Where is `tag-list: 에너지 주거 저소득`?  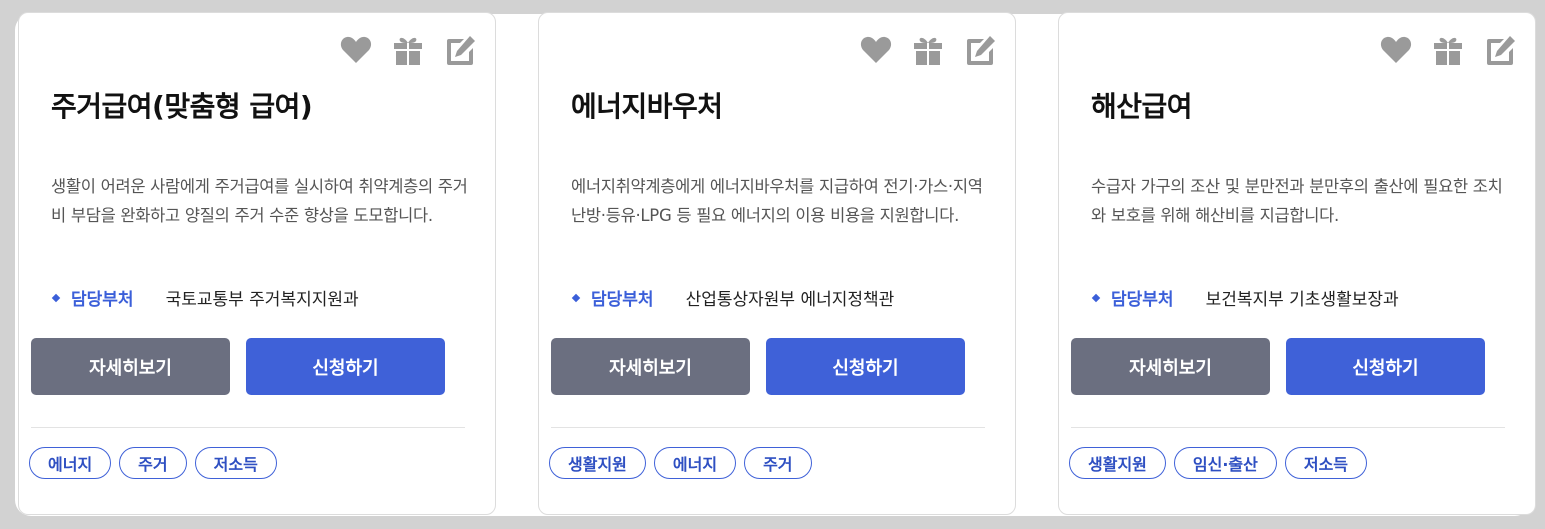 tag-list: 에너지 주거 저소득 is located at coordinates (153, 463).